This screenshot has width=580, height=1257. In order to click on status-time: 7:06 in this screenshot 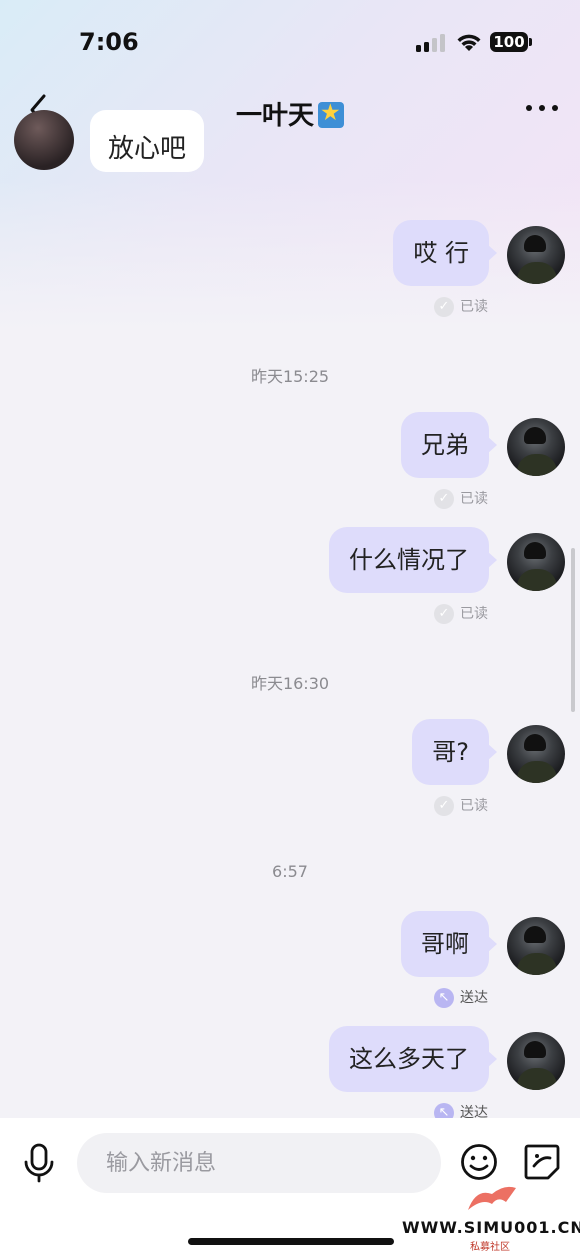, I will do `click(109, 42)`.